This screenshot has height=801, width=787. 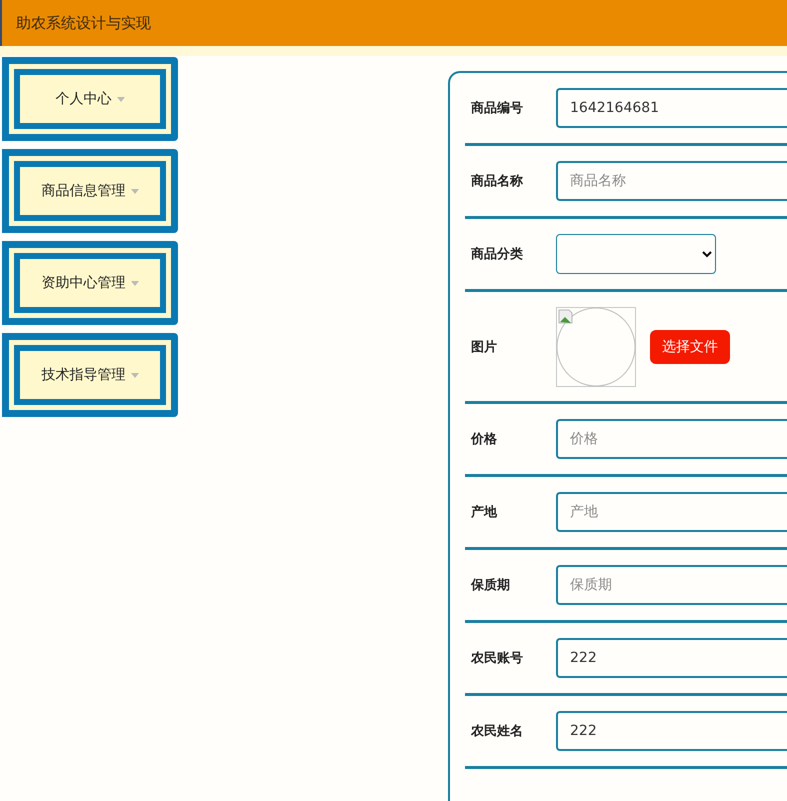 What do you see at coordinates (90, 191) in the screenshot?
I see `menu-item: 商品信息管理` at bounding box center [90, 191].